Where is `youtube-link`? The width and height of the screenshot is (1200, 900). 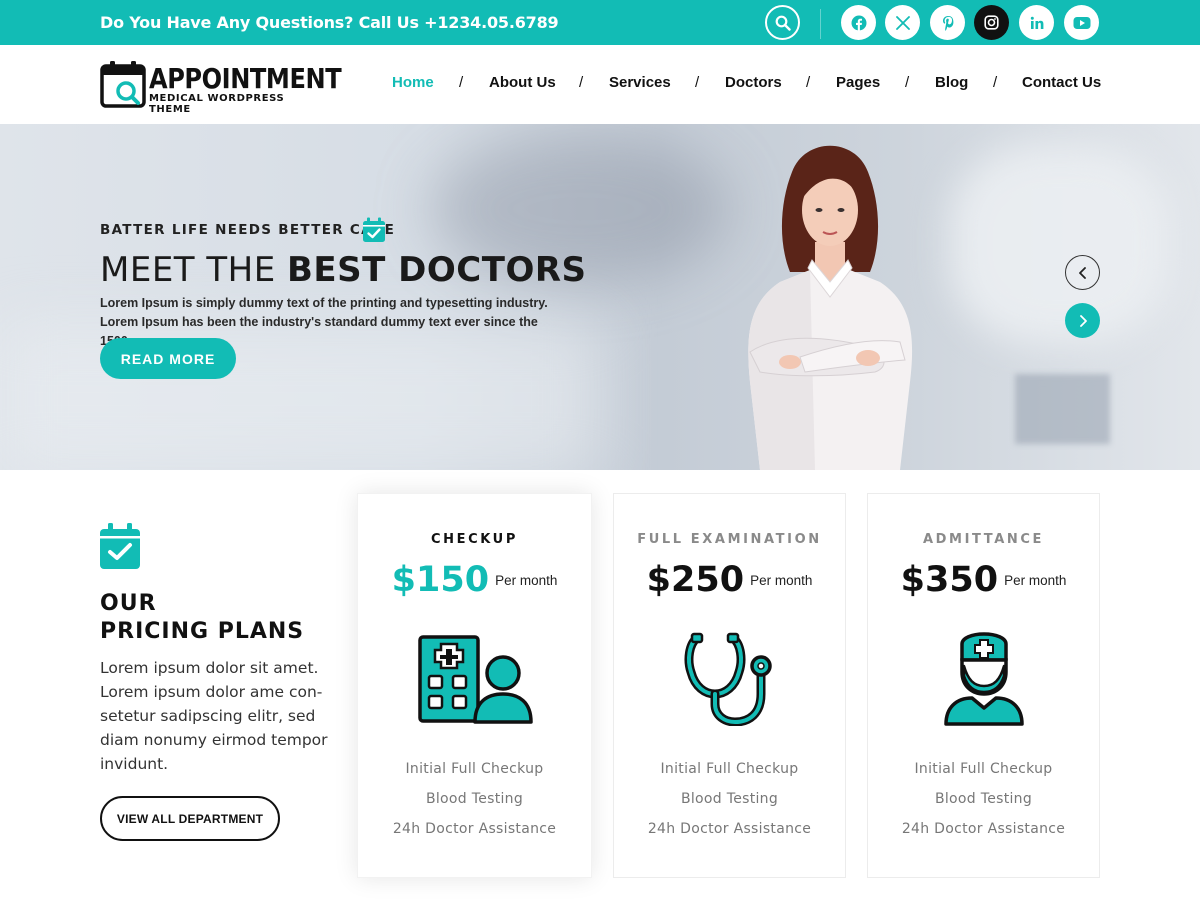
youtube-link is located at coordinates (1081, 22).